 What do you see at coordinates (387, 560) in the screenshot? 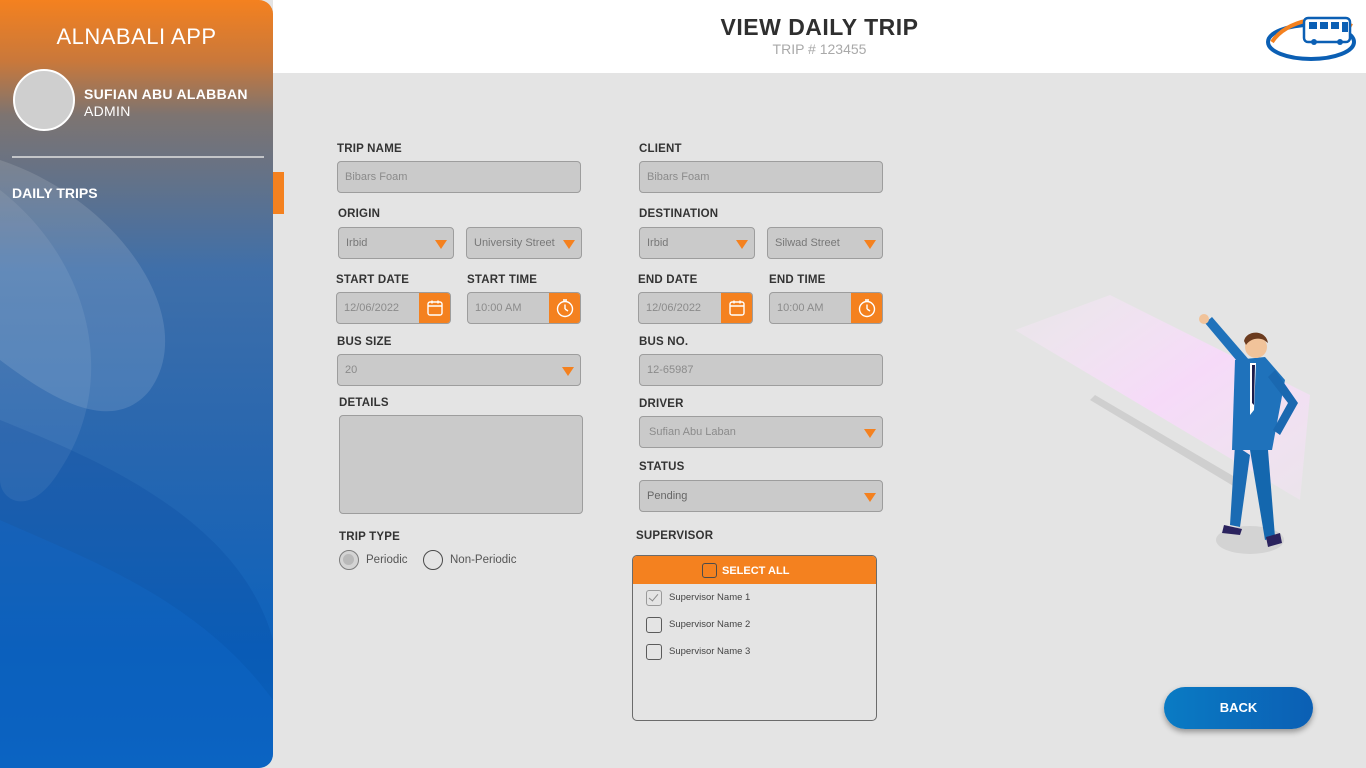
I see `periodic-radio-label: Periodic` at bounding box center [387, 560].